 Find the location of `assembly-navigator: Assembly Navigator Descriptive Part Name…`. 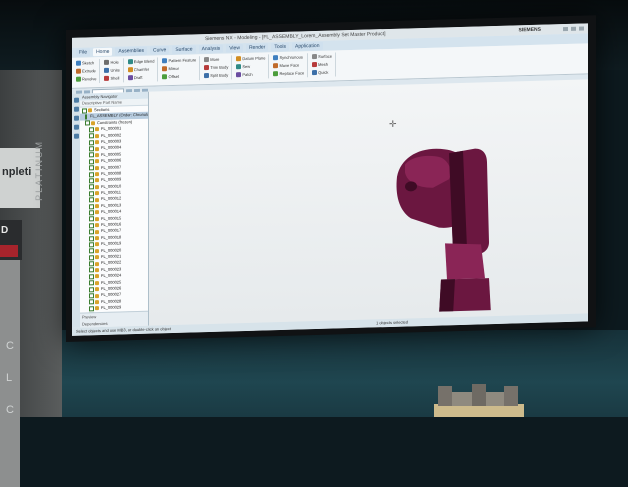

assembly-navigator: Assembly Navigator Descriptive Part Name… is located at coordinates (114, 209).